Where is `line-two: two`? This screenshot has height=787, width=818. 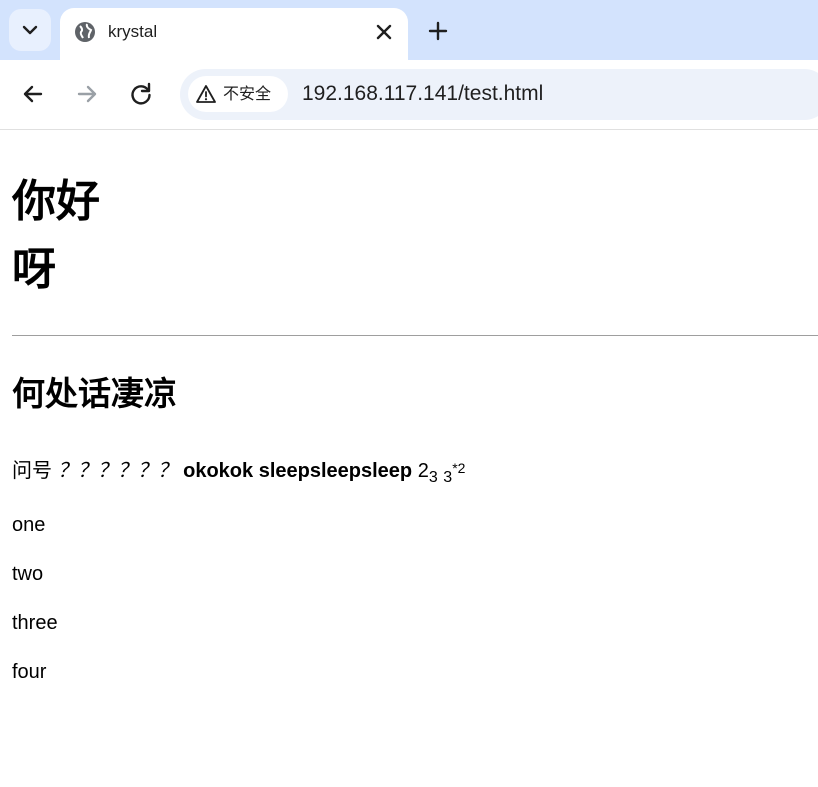
line-two: two is located at coordinates (28, 574).